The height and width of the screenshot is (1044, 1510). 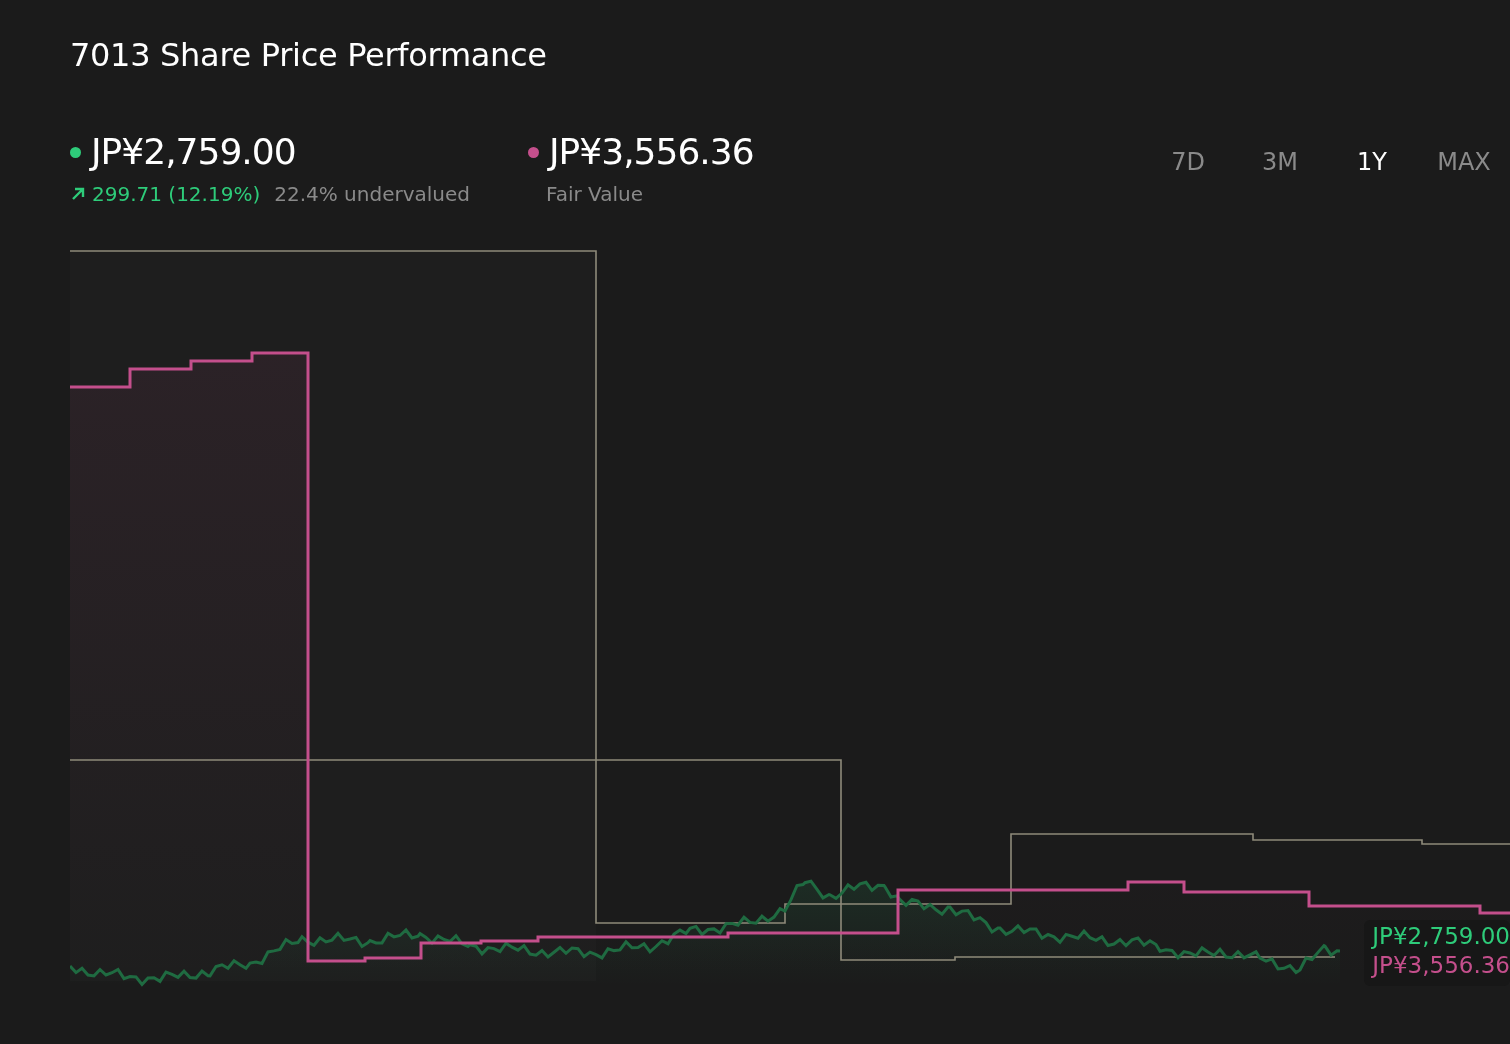 I want to click on arrow-up-right-icon, so click(x=78, y=194).